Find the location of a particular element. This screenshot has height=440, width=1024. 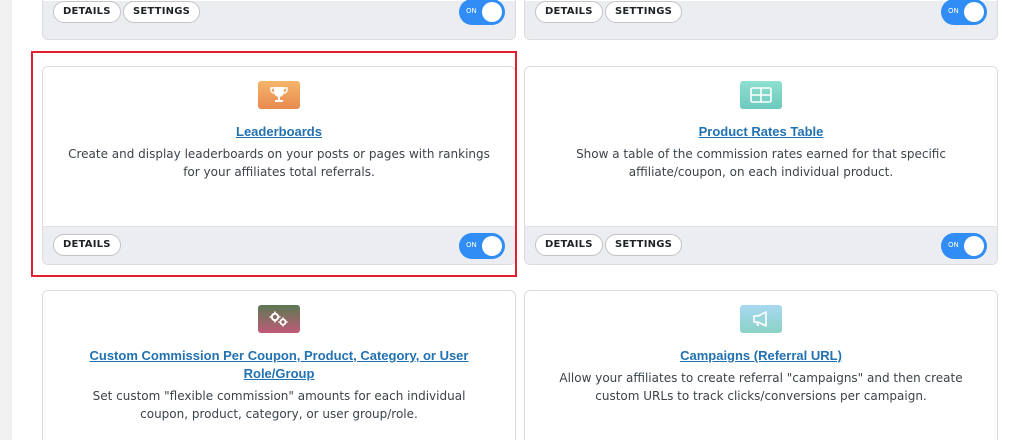

megaphone-icon is located at coordinates (761, 319).